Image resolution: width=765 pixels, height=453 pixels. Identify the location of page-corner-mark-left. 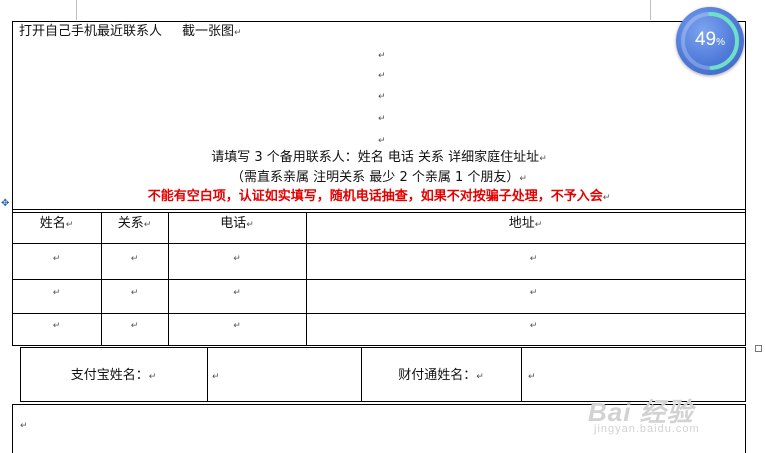
(76, 10).